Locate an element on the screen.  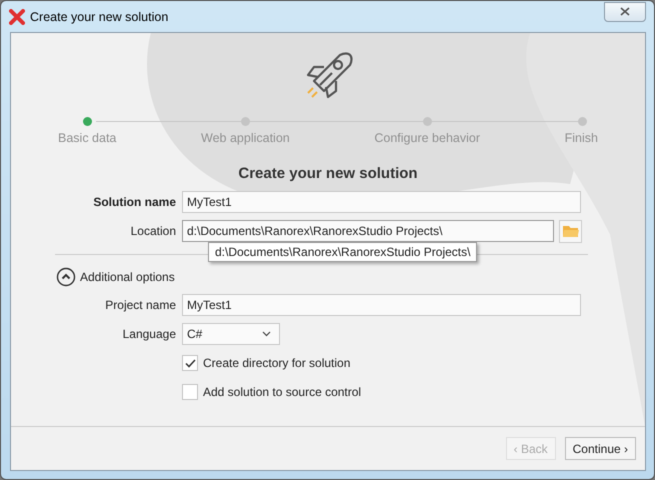
location-field: d:\Documents\Ranorex\RanorexStudio Projects\ is located at coordinates (368, 231).